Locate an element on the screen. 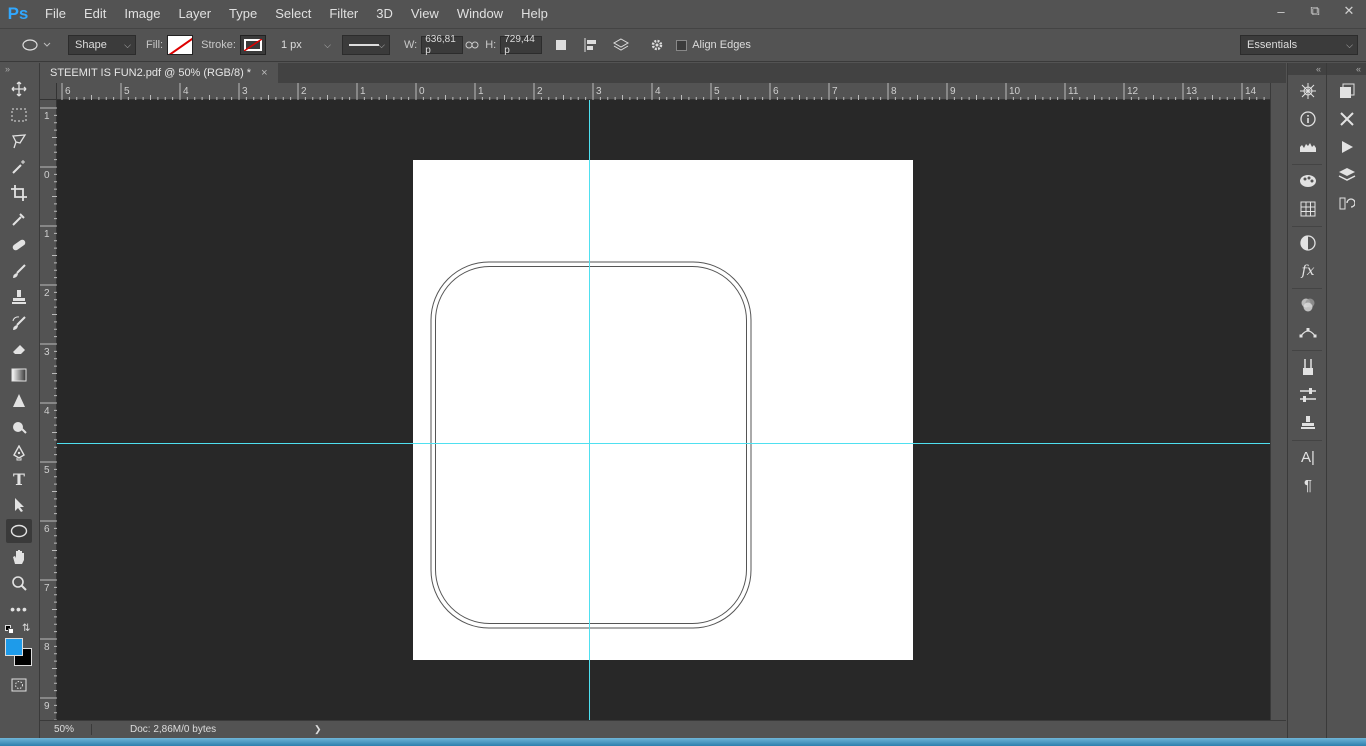  menu-help: Help is located at coordinates (534, 14).